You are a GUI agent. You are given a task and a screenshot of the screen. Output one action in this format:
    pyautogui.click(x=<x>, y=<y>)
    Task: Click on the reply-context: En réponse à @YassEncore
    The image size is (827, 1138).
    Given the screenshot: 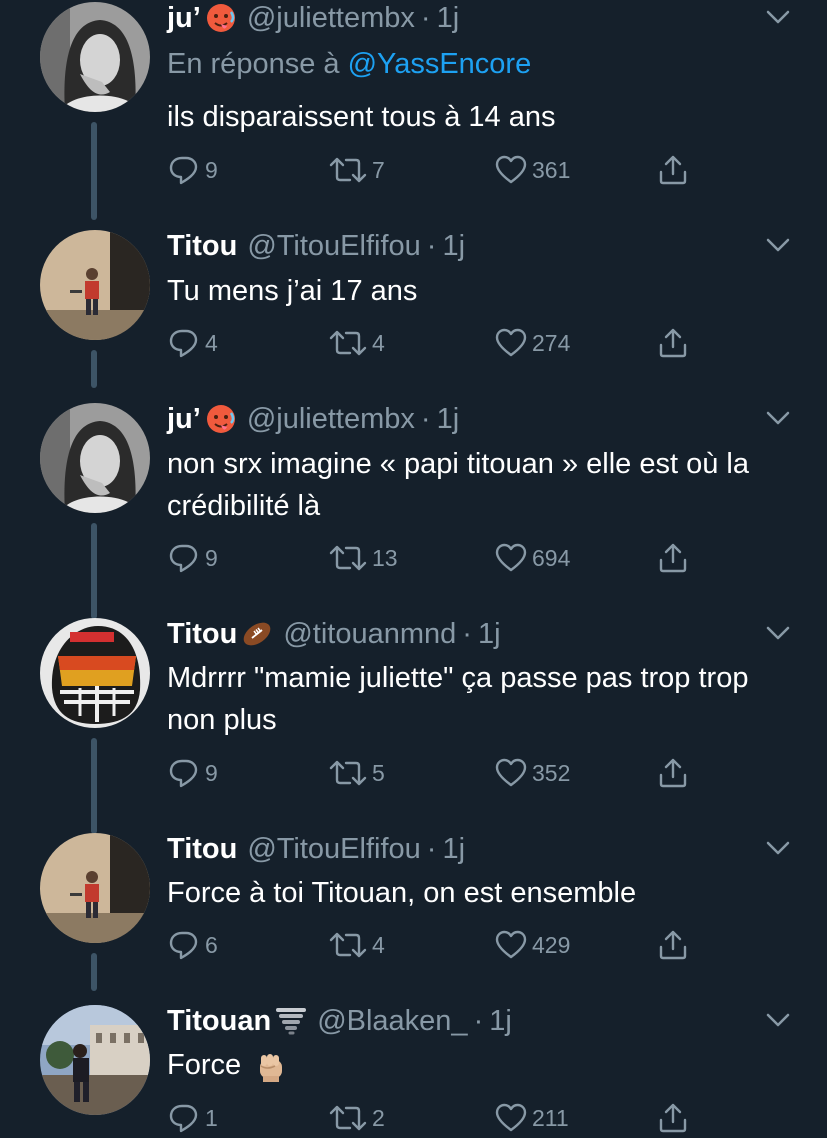 What is the action you would take?
    pyautogui.click(x=349, y=64)
    